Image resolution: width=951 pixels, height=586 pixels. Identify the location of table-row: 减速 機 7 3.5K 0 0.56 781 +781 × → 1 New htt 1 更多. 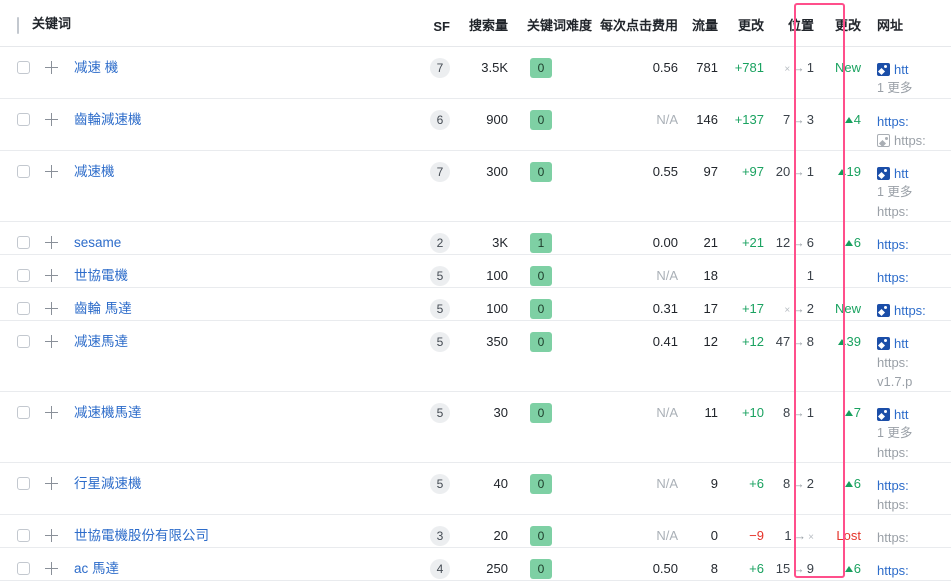
(475, 72).